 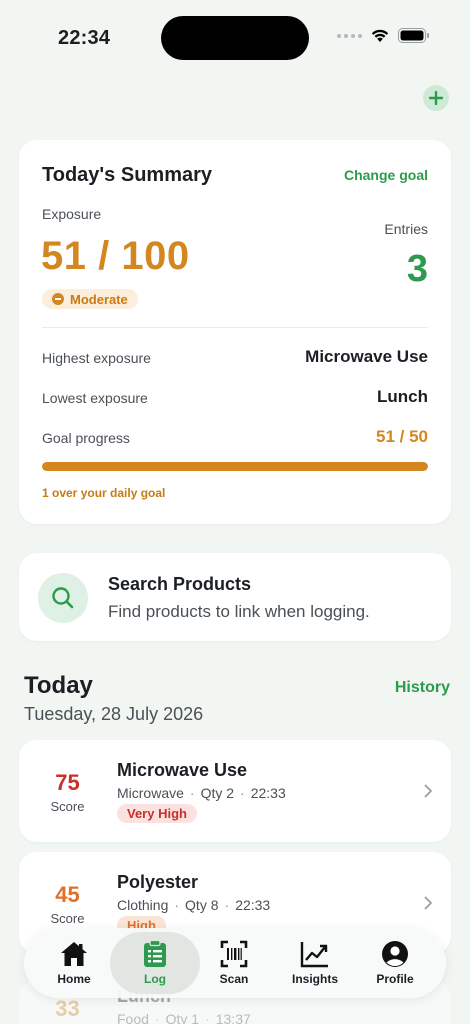 What do you see at coordinates (234, 954) in the screenshot?
I see `barcode-scan-icon` at bounding box center [234, 954].